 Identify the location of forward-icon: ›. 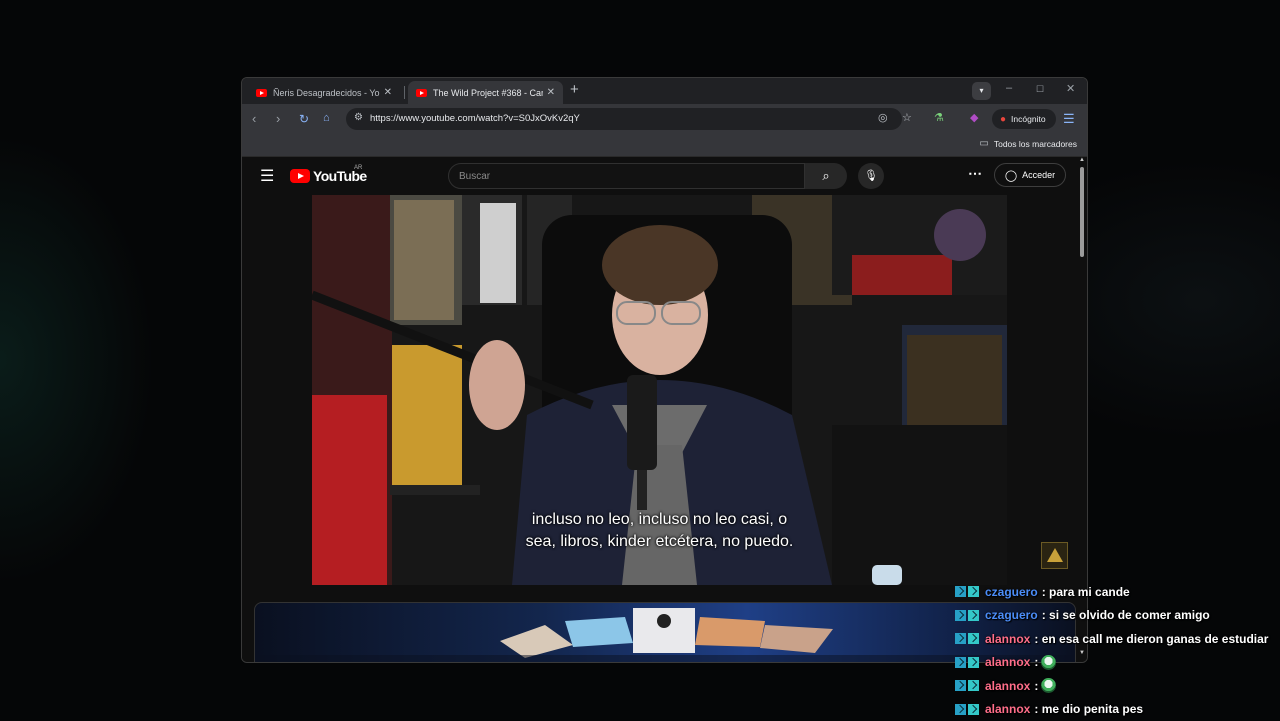
(278, 118).